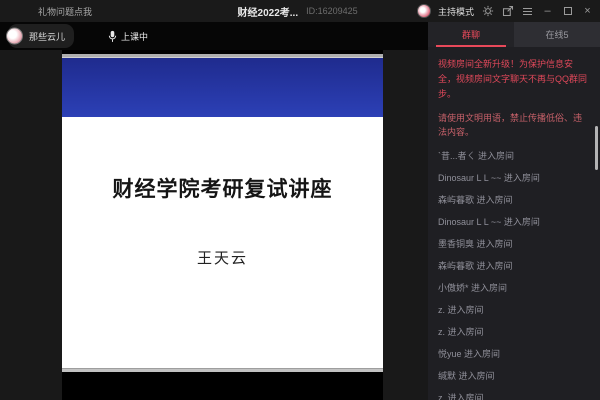 The image size is (600, 400). Describe the element at coordinates (222, 188) in the screenshot. I see `slide-title: 财经学院考研复试讲座` at that location.